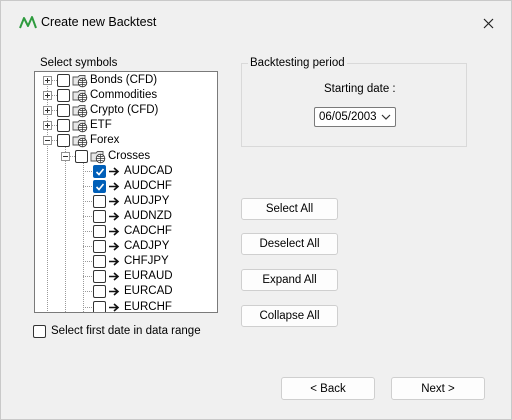 The image size is (512, 420). What do you see at coordinates (99, 22) in the screenshot?
I see `window-title: Create new Backtest` at bounding box center [99, 22].